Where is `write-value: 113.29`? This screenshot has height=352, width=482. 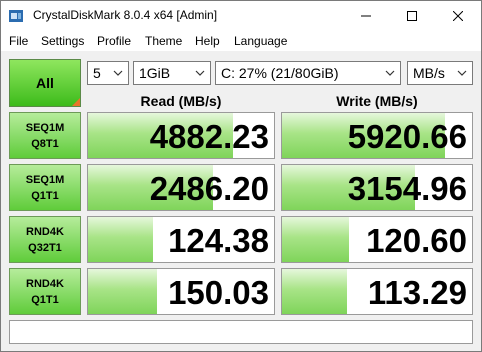
write-value: 113.29 is located at coordinates (417, 292).